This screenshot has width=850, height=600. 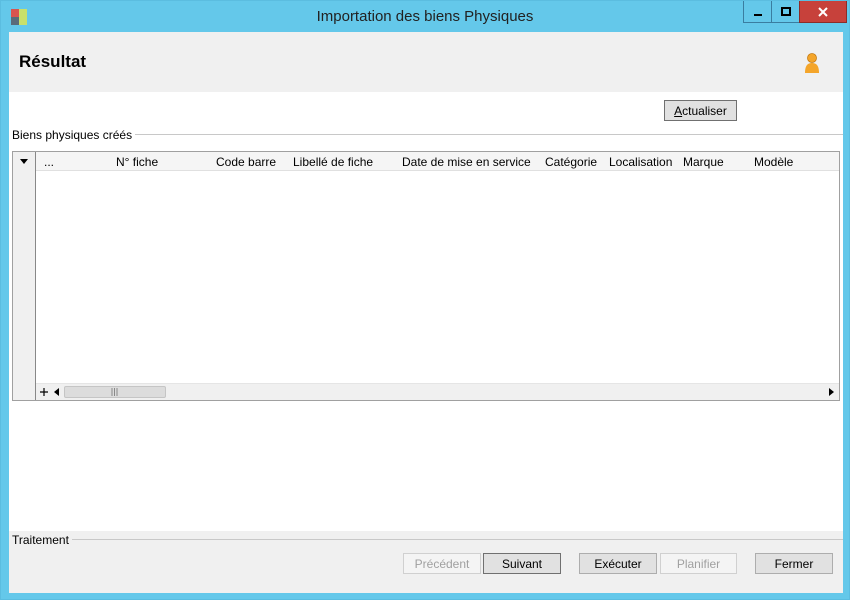 I want to click on execute-button: Exécuter, so click(x=618, y=563).